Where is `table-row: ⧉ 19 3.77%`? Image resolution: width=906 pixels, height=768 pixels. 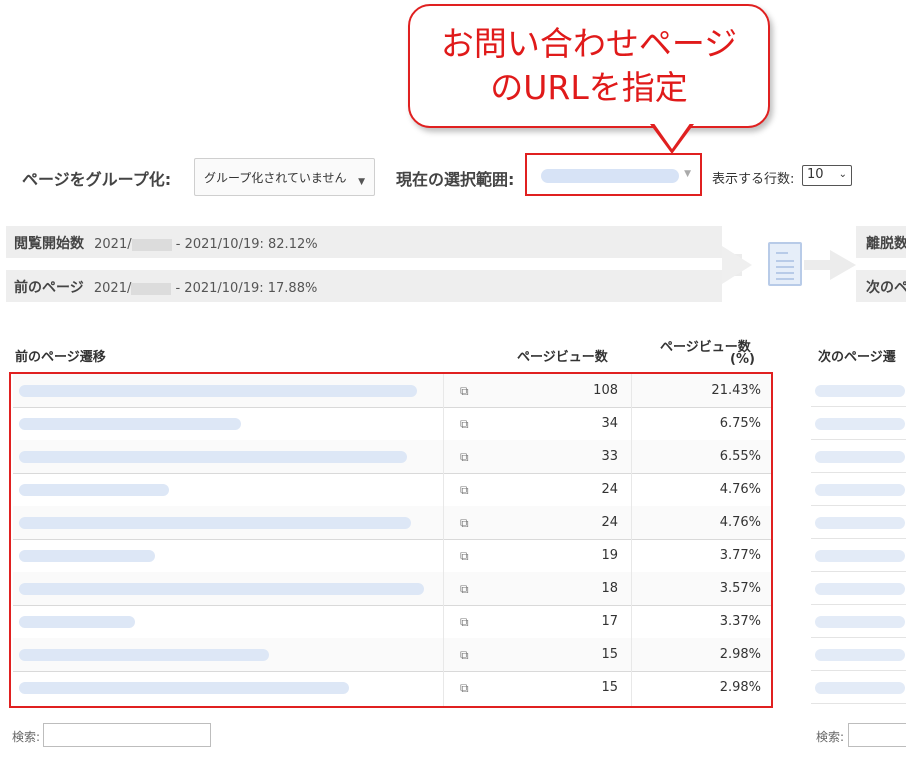 table-row: ⧉ 19 3.77% is located at coordinates (392, 556).